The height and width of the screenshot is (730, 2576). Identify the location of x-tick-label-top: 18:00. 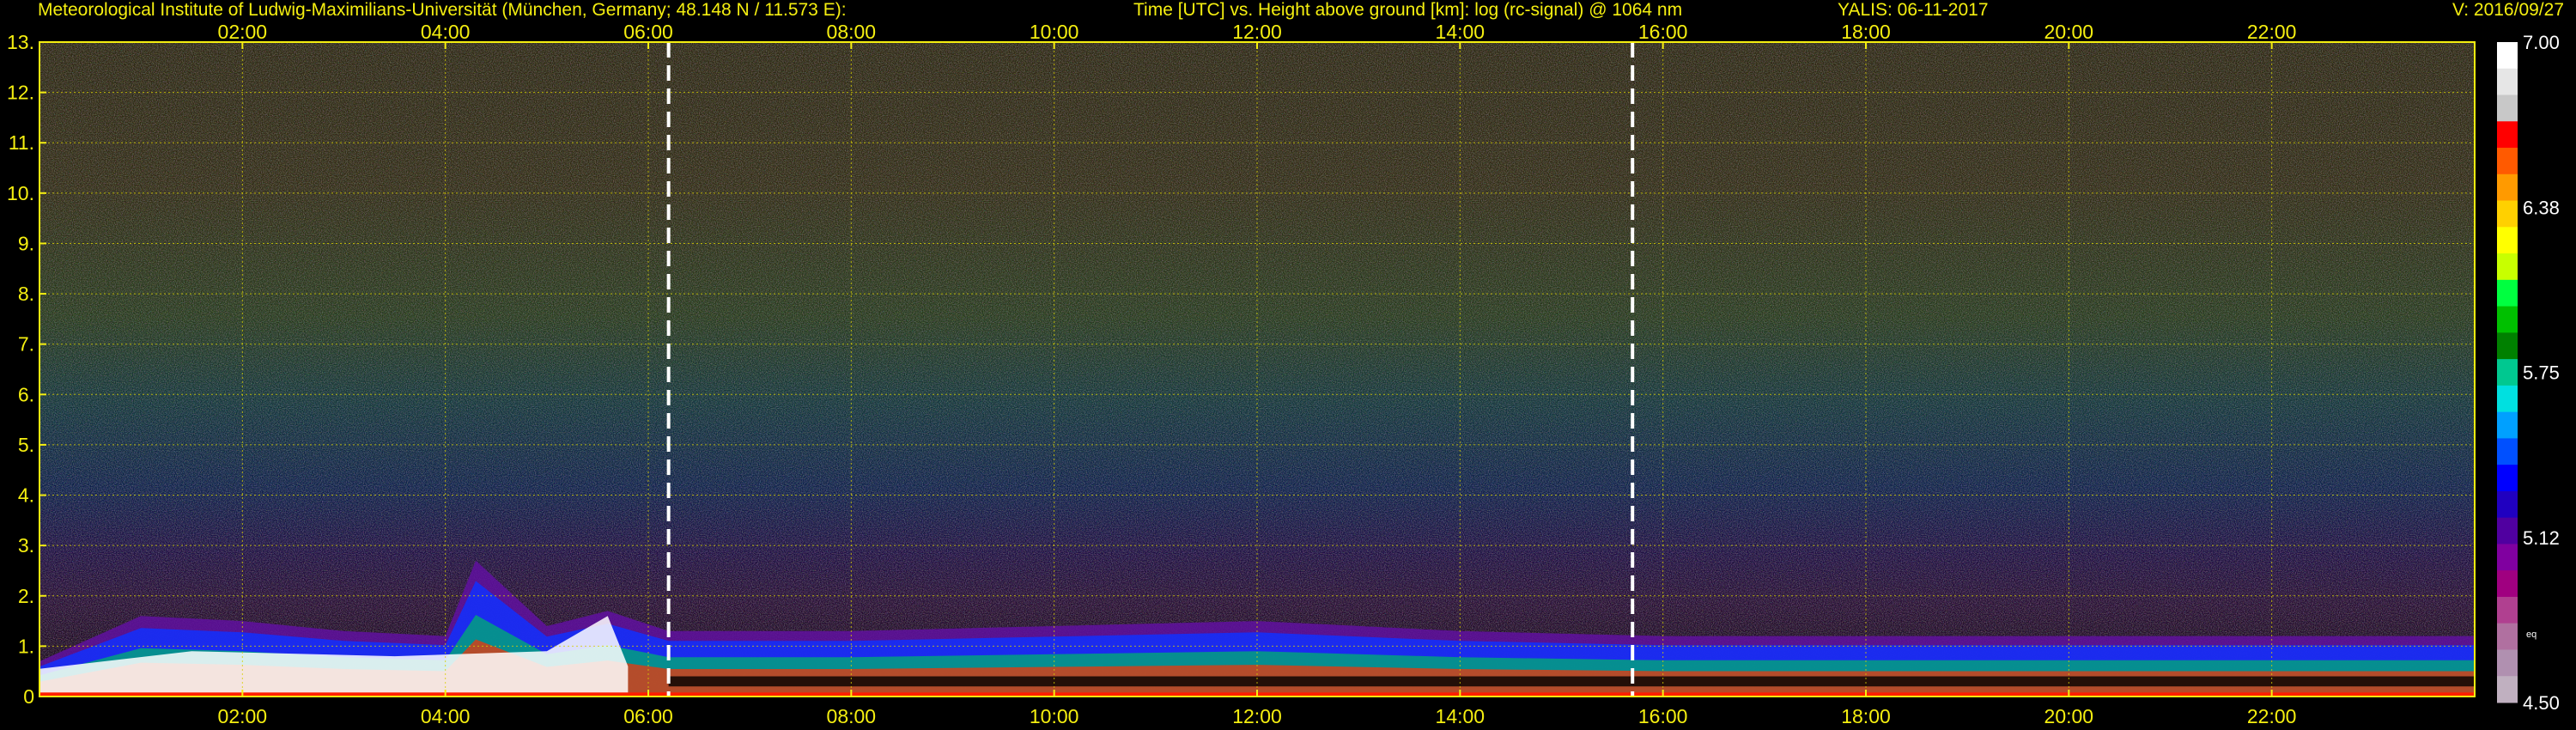
(1866, 32).